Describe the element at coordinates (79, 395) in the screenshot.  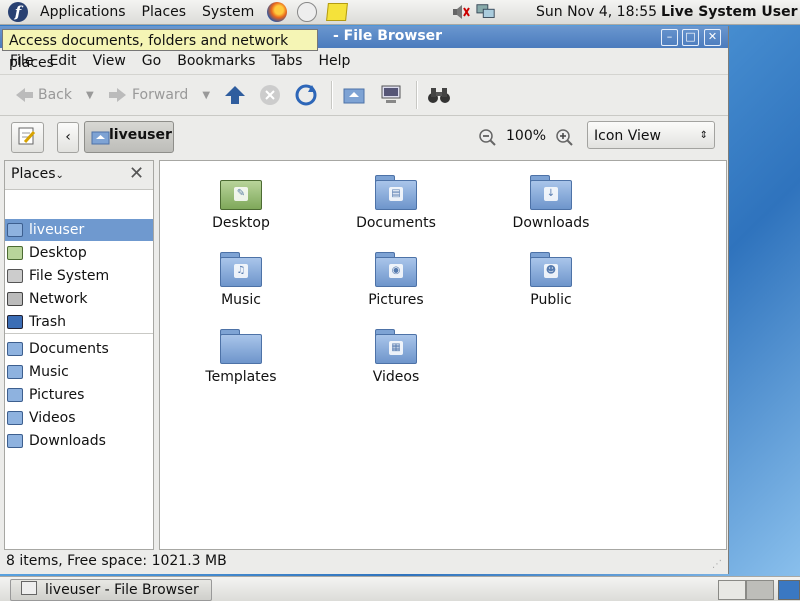
I see `sidebar-item-pictures: Pictures` at that location.